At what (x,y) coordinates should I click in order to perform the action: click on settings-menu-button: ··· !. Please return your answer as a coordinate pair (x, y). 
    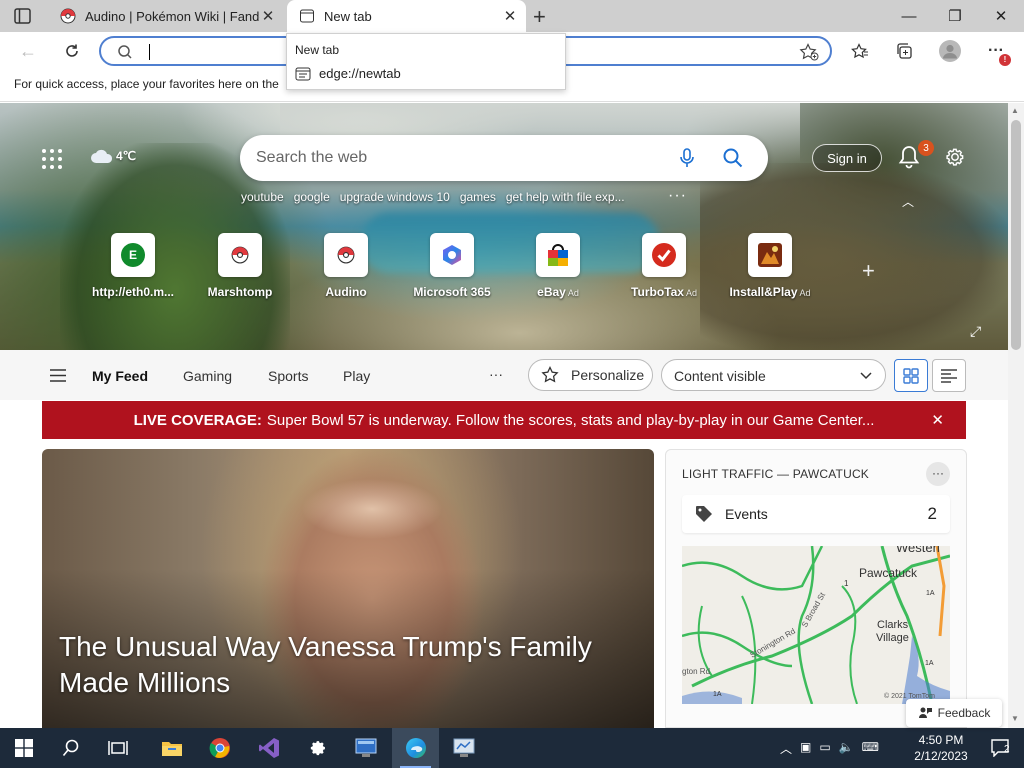
    Looking at the image, I should click on (996, 51).